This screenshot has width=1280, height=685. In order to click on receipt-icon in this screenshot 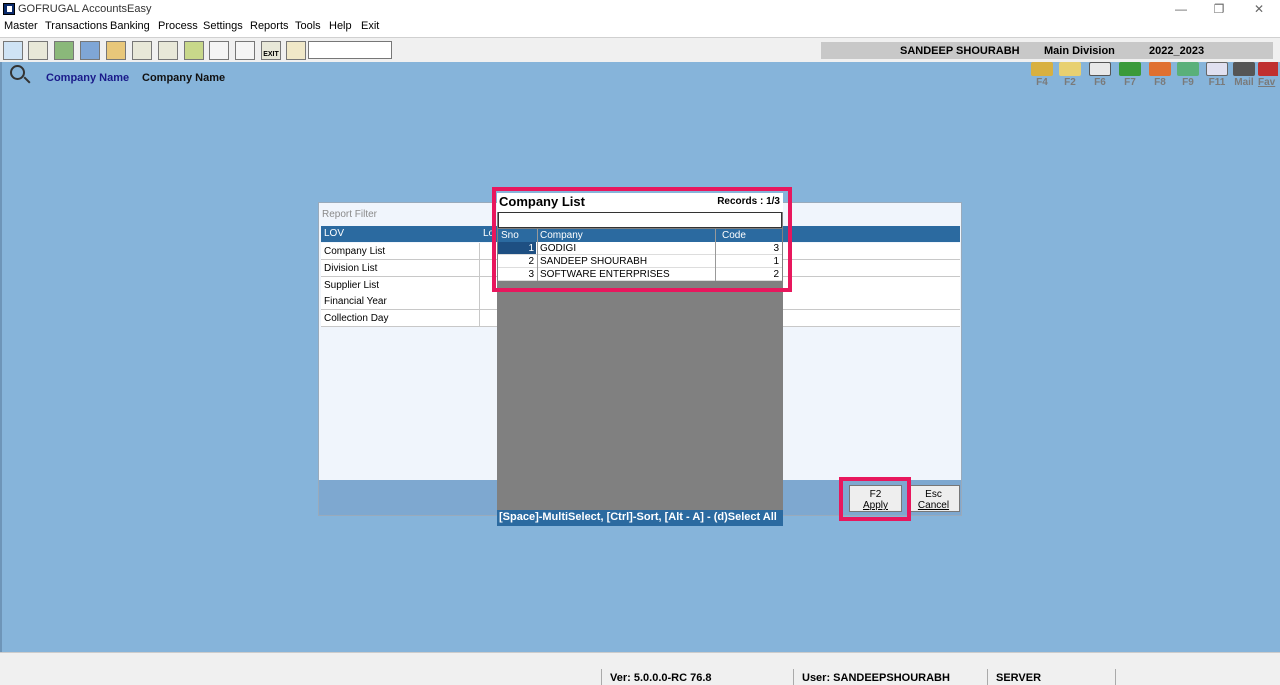, I will do `click(142, 50)`.